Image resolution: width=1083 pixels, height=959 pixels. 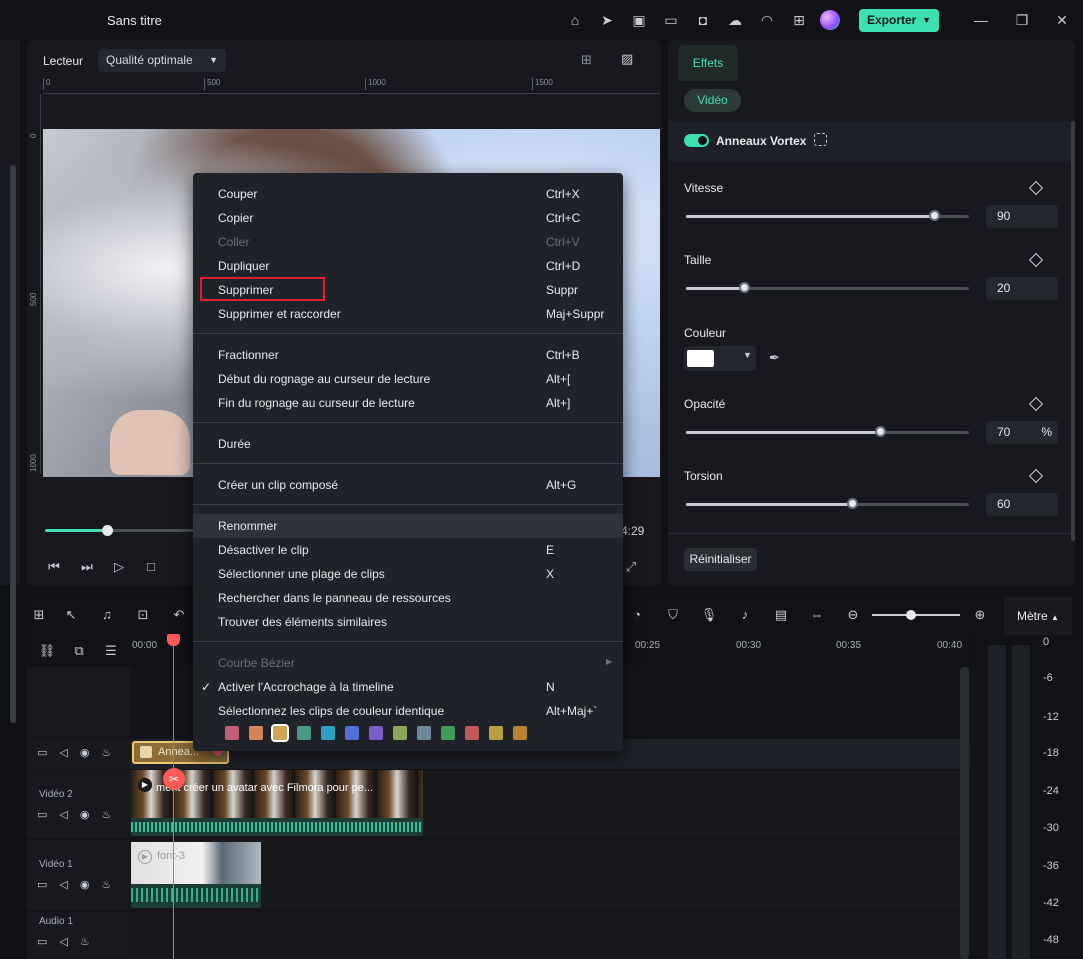 I want to click on speed-icon: ◔, so click(x=637, y=615).